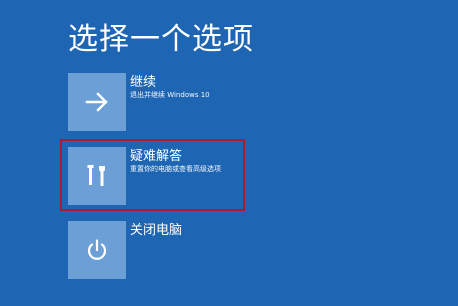 The width and height of the screenshot is (458, 306). I want to click on shutdown-tile, so click(97, 250).